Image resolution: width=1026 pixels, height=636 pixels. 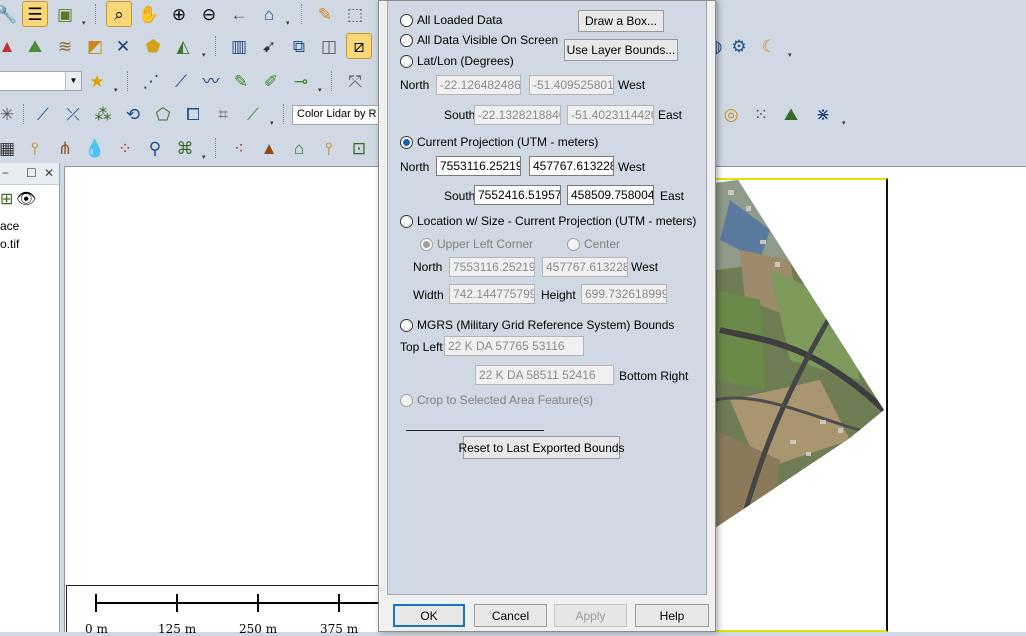 I want to click on radio-label: Lat/Lon (Degrees), so click(x=465, y=61).